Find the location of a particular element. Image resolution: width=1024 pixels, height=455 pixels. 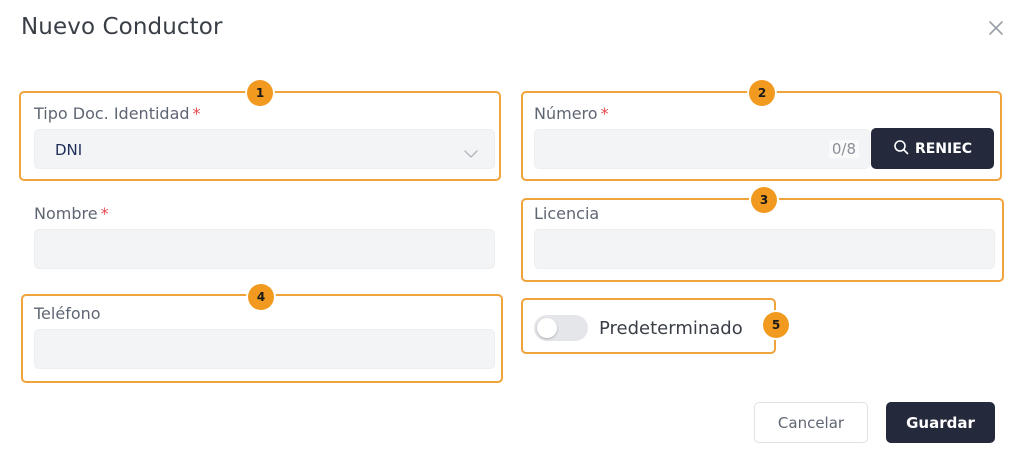

annotation-badge-2: 2 is located at coordinates (762, 93).